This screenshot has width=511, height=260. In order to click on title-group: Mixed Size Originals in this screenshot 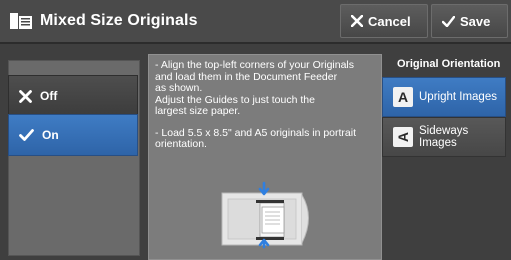, I will do `click(104, 21)`.